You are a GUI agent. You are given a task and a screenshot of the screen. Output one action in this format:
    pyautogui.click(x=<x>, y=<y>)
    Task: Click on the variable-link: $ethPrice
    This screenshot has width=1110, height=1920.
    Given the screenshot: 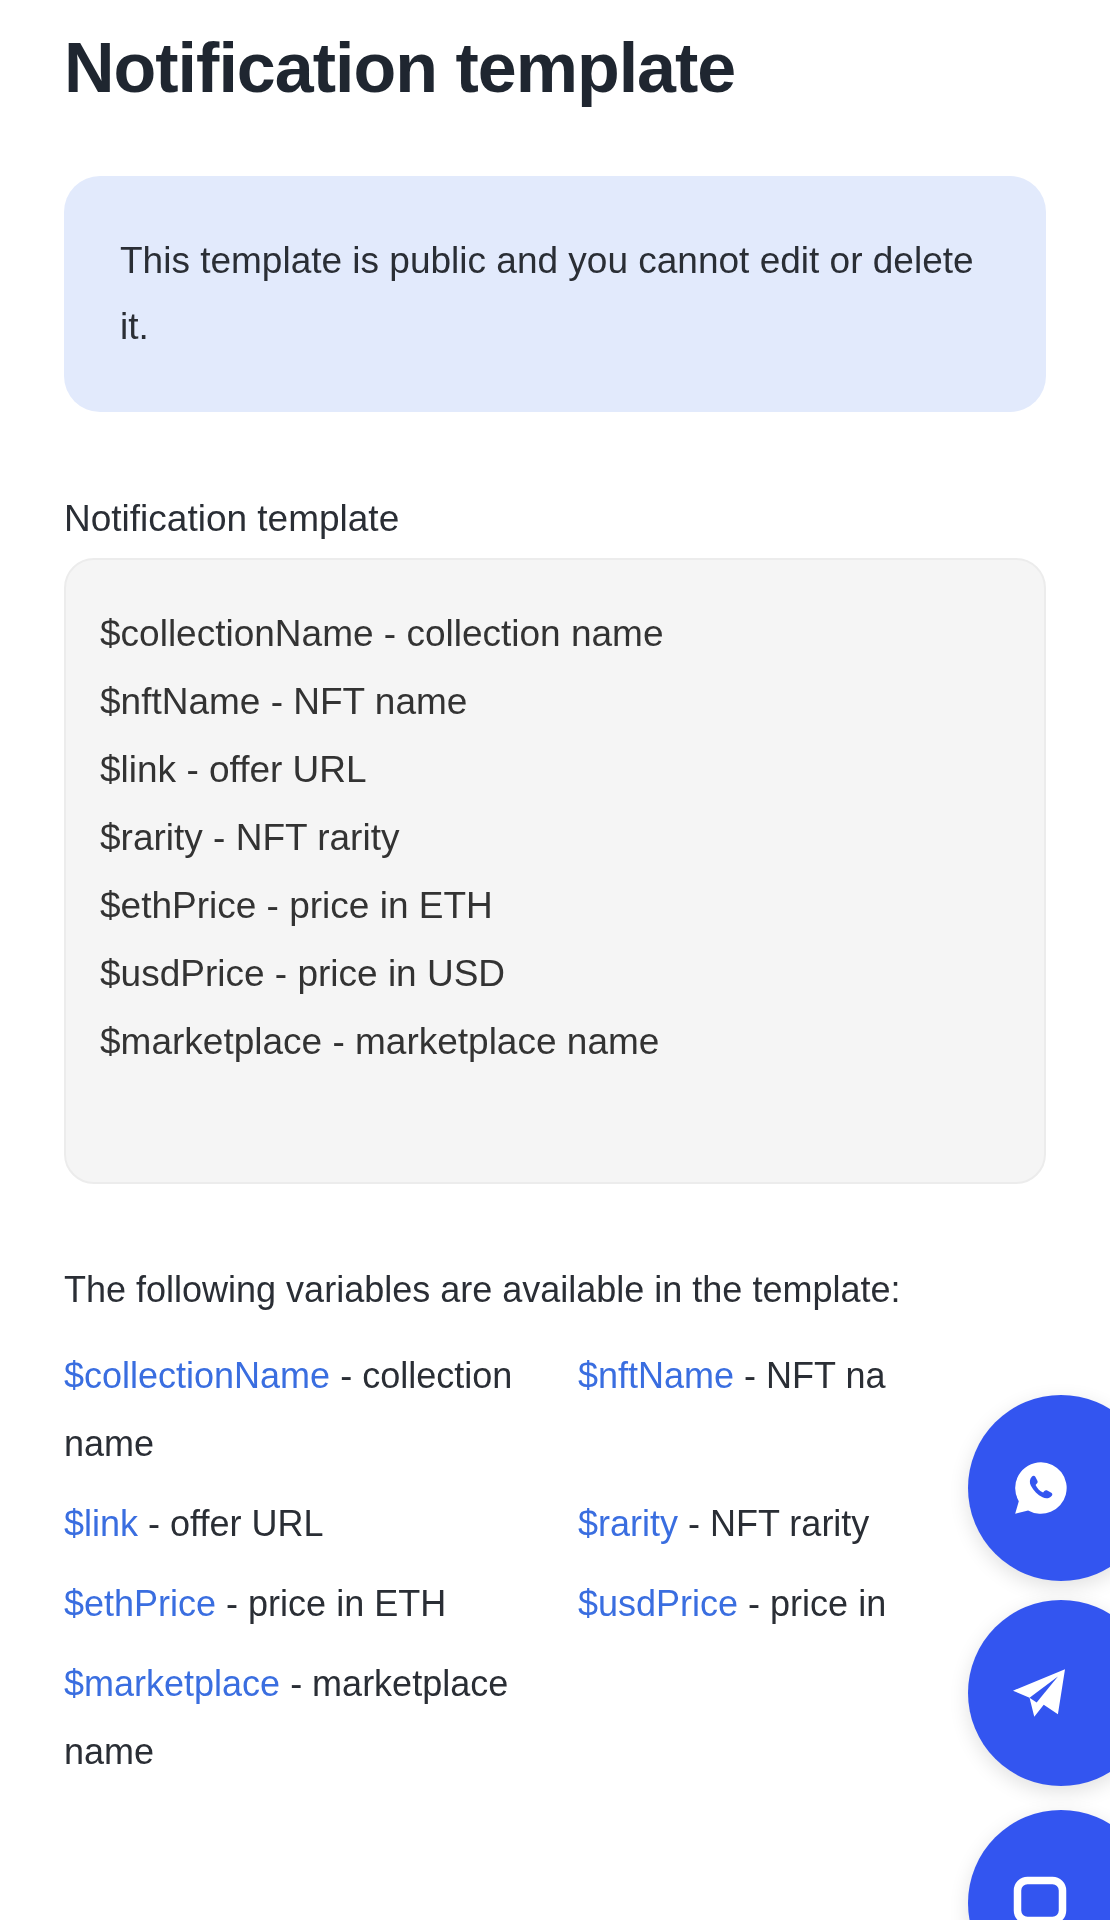 What is the action you would take?
    pyautogui.click(x=140, y=1603)
    